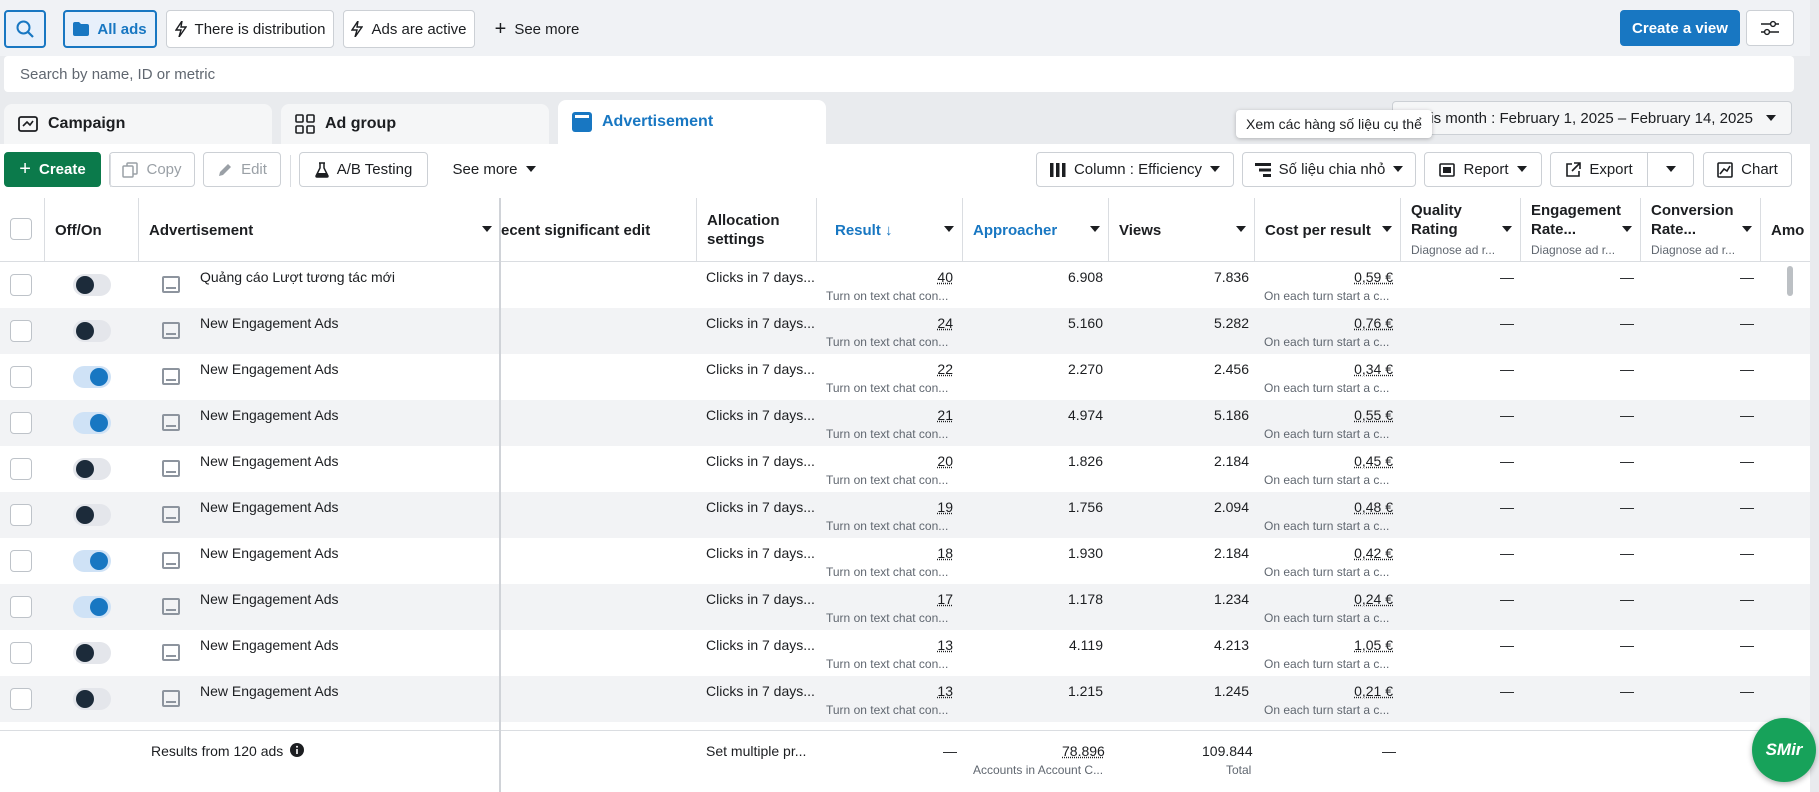 The image size is (1819, 792). What do you see at coordinates (138, 124) in the screenshot?
I see `tab-campaign: Campaign` at bounding box center [138, 124].